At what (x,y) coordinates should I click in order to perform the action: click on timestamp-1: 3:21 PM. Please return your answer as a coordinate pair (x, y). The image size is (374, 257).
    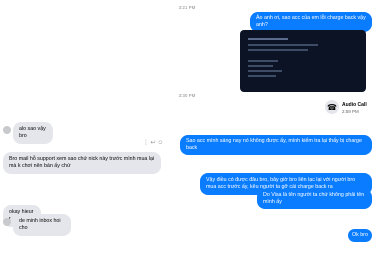
    Looking at the image, I should click on (187, 7).